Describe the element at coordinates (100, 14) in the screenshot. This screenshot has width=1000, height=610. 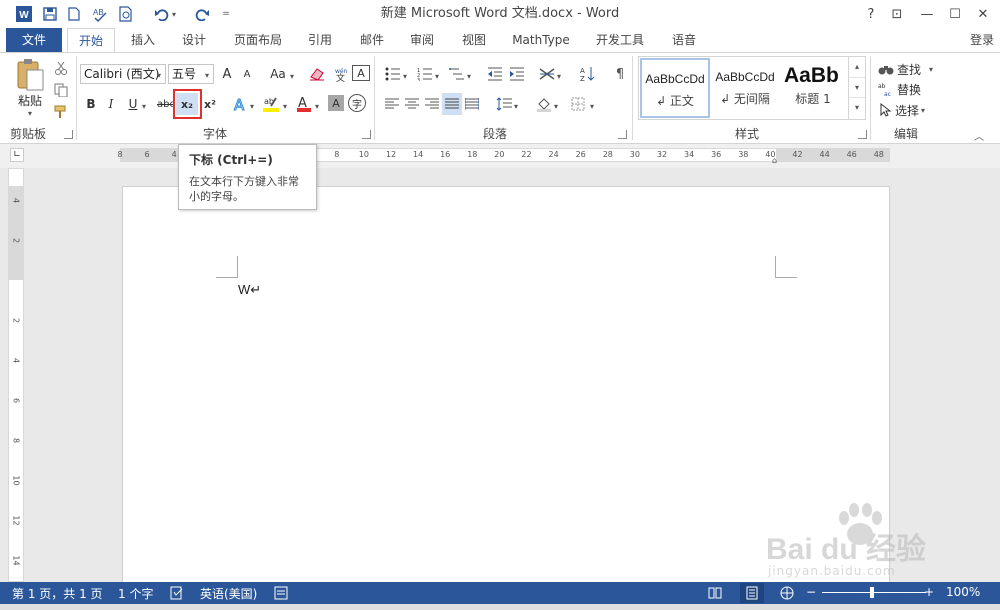
I see `spelling-check-icon: AB` at that location.